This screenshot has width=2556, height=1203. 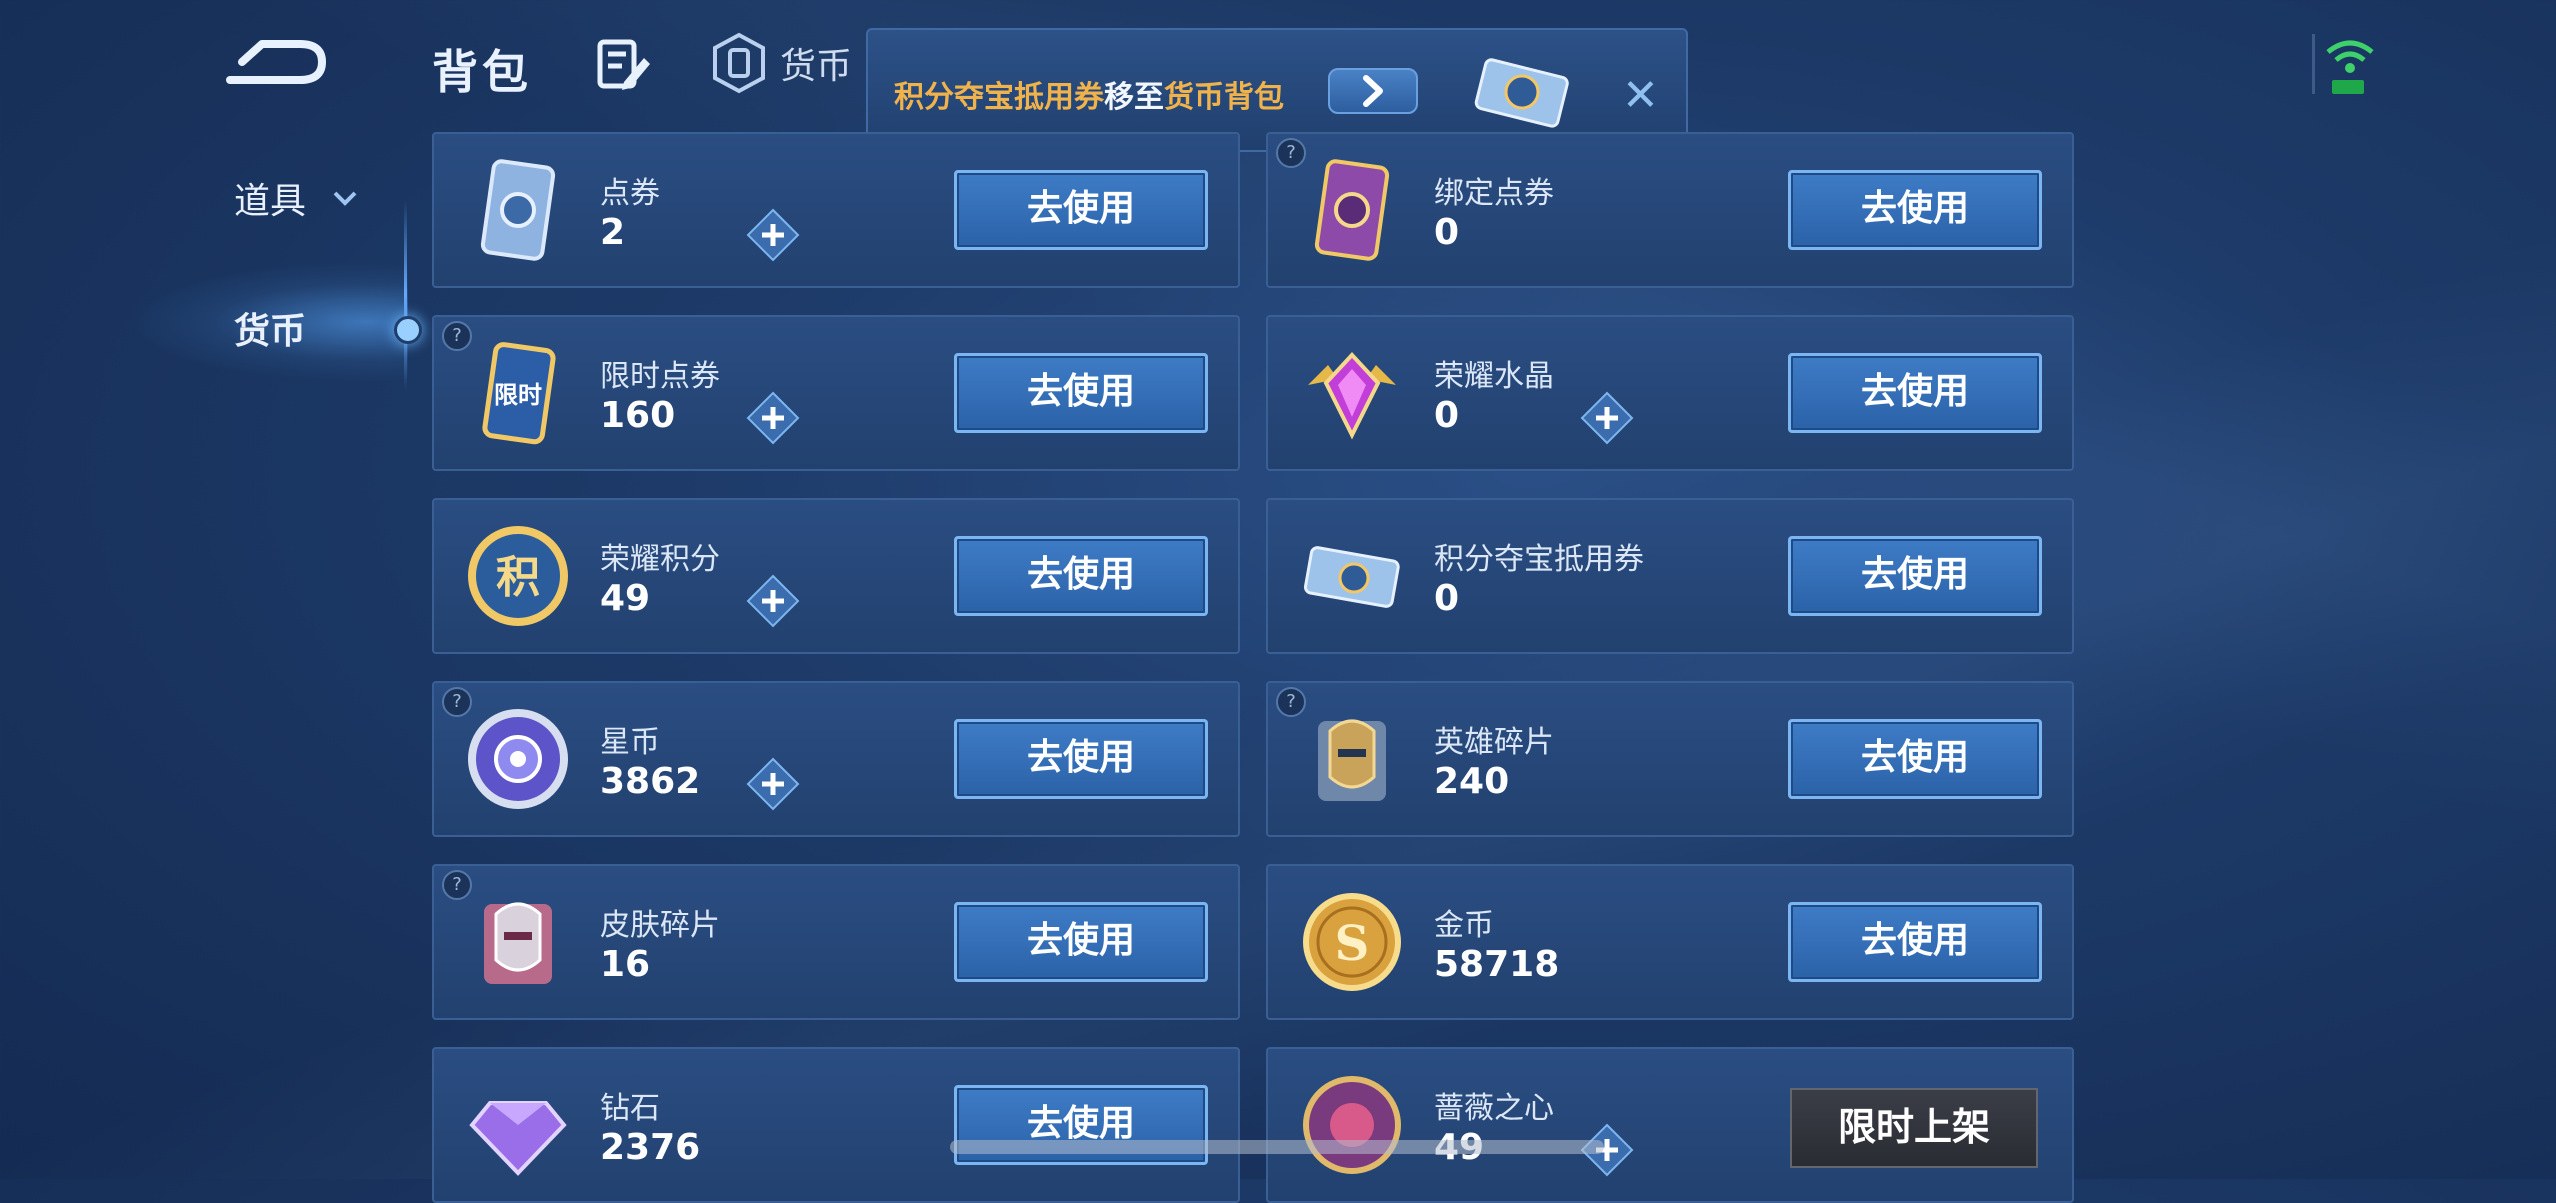 What do you see at coordinates (630, 1108) in the screenshot?
I see `item-name: 钻石` at bounding box center [630, 1108].